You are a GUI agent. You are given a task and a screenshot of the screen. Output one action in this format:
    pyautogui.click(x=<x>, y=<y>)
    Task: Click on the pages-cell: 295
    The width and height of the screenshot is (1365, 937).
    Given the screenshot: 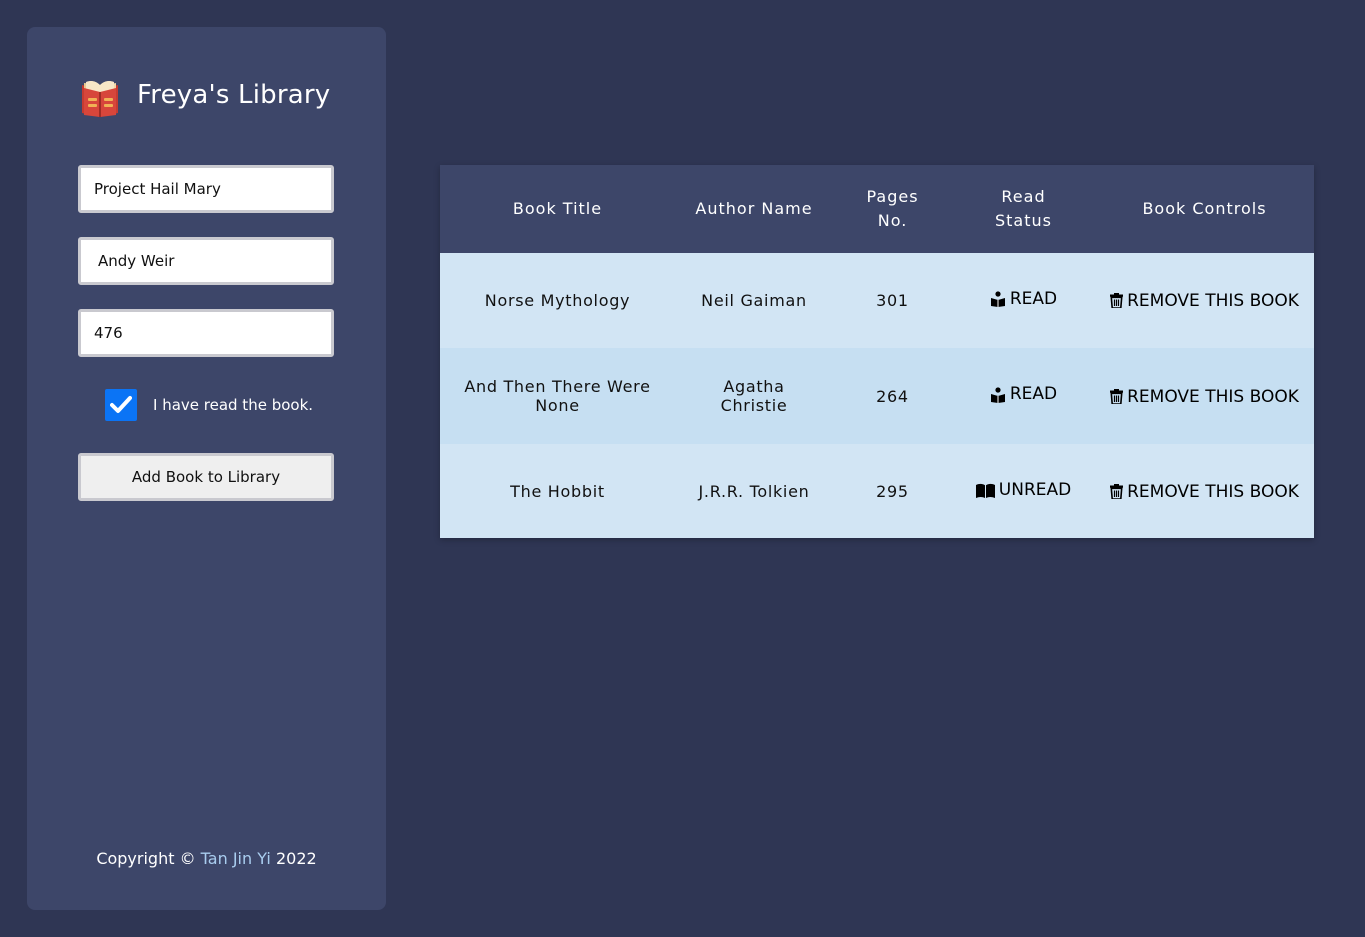 What is the action you would take?
    pyautogui.click(x=892, y=491)
    